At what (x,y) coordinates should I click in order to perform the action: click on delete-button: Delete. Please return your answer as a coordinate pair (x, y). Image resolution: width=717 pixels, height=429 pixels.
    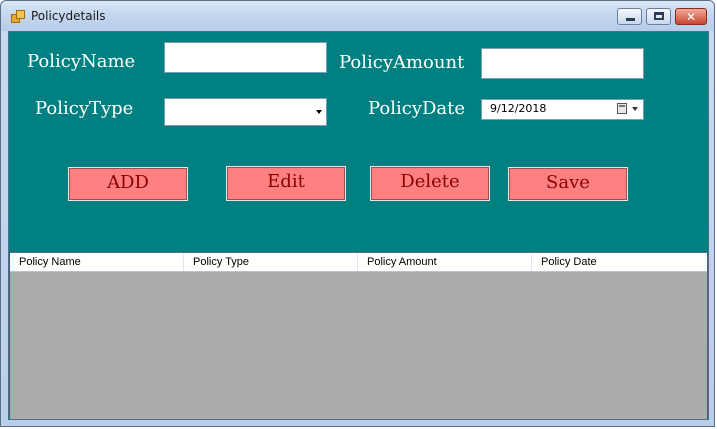
    Looking at the image, I should click on (430, 183).